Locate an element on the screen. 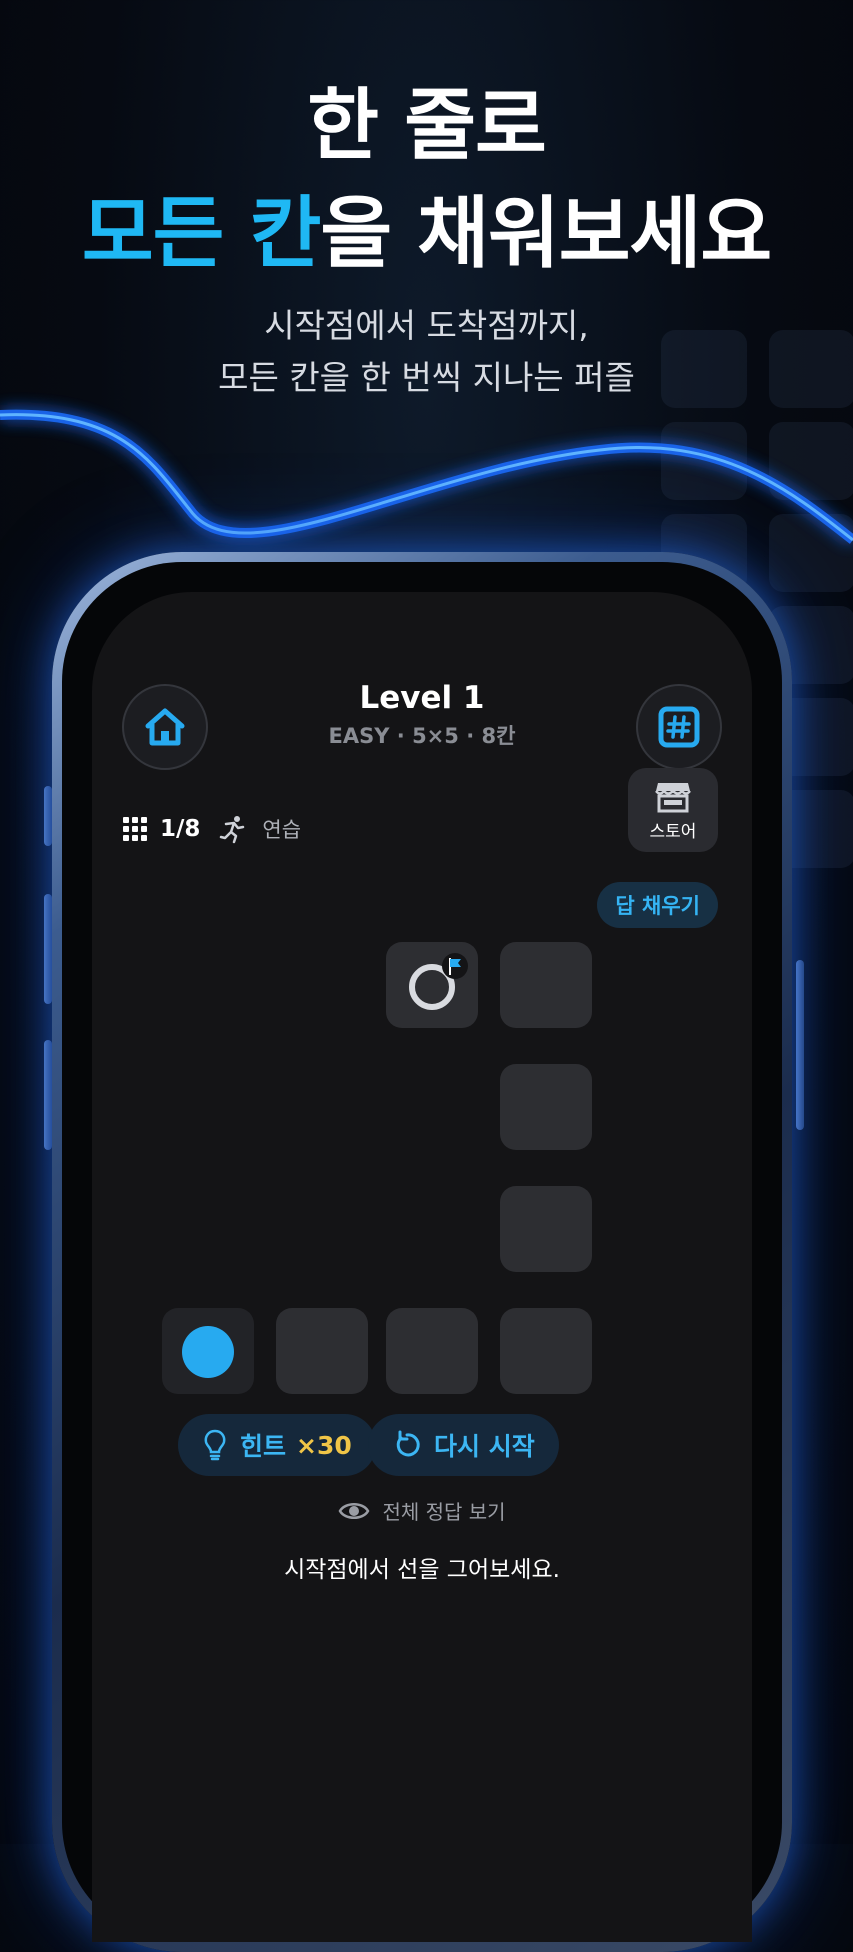 This screenshot has width=853, height=1952. hint-count: ×30 is located at coordinates (324, 1445).